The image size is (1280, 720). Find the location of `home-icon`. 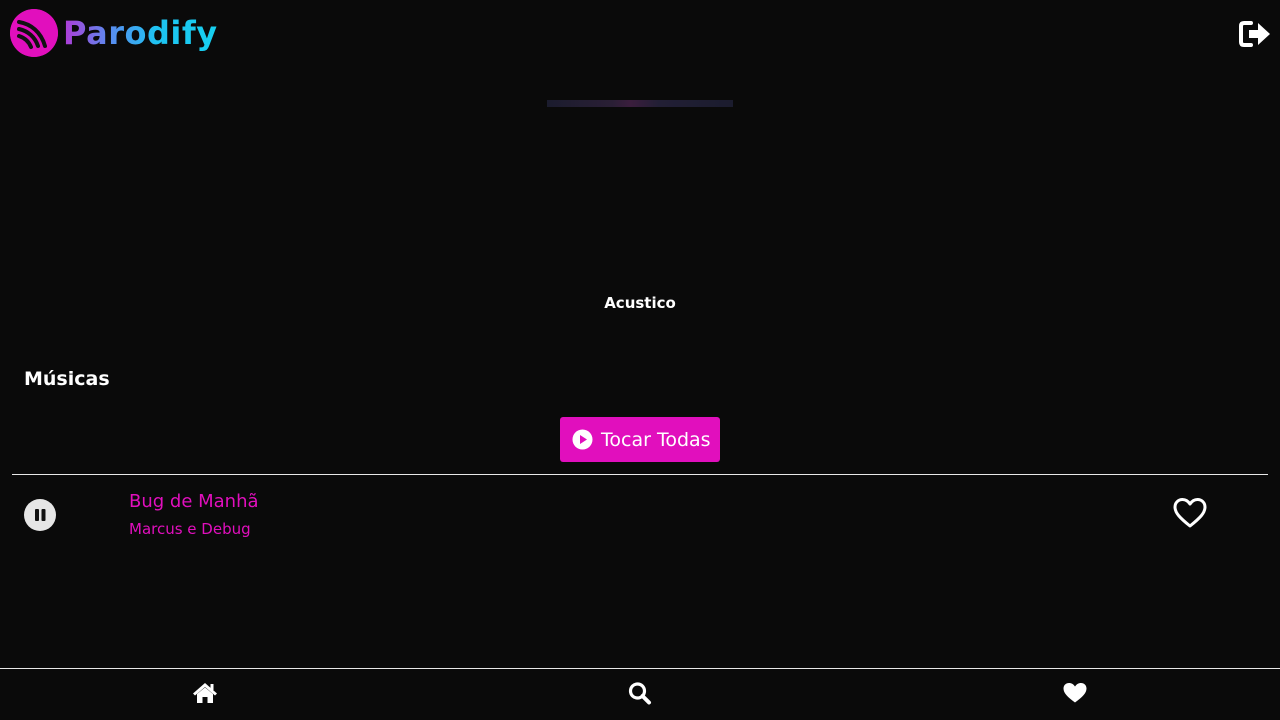

home-icon is located at coordinates (205, 693).